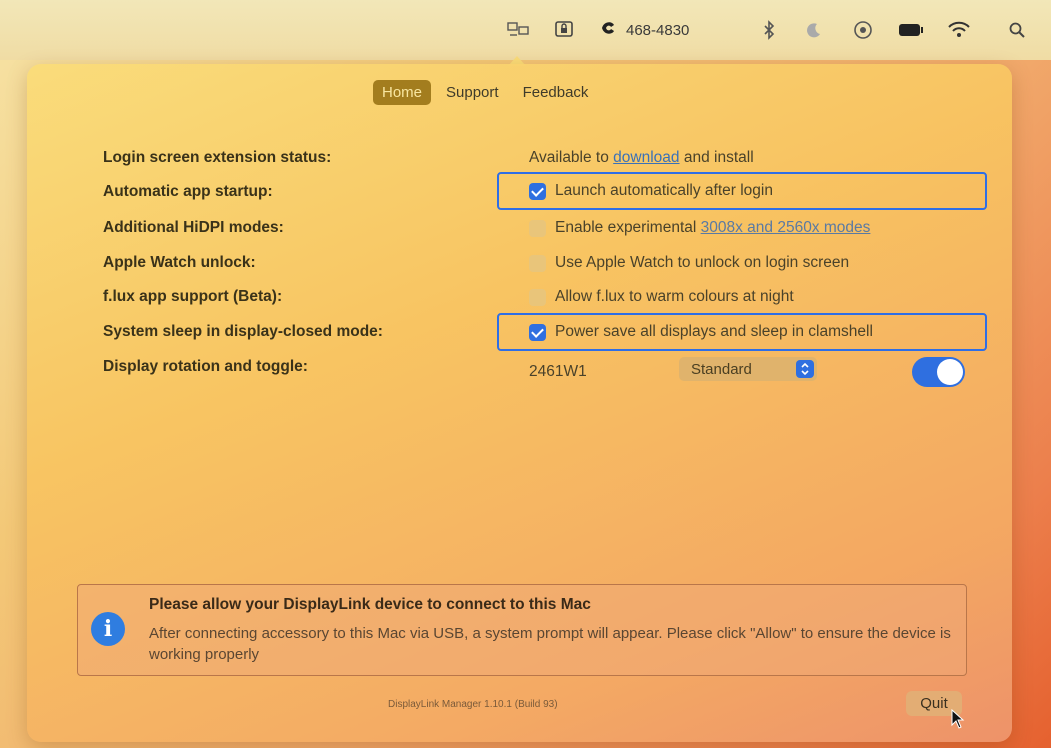 Image resolution: width=1051 pixels, height=748 pixels. Describe the element at coordinates (786, 228) in the screenshot. I see `hidpi-modes-link: 3008x and 2560x modes` at that location.